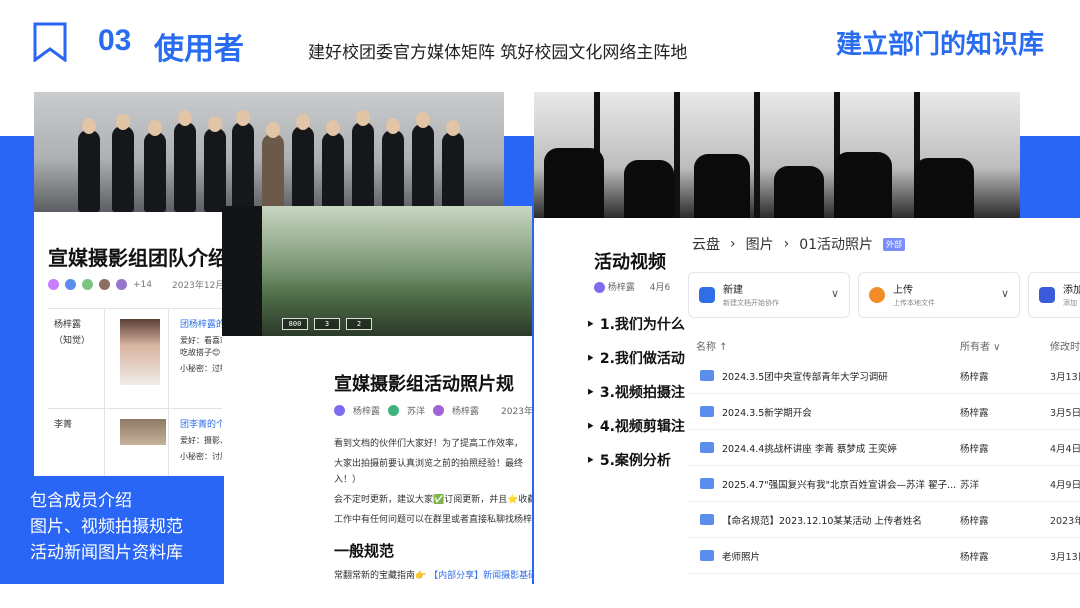  Describe the element at coordinates (635, 324) in the screenshot. I see `outline-item: ‣ 1.我们为什么` at that location.